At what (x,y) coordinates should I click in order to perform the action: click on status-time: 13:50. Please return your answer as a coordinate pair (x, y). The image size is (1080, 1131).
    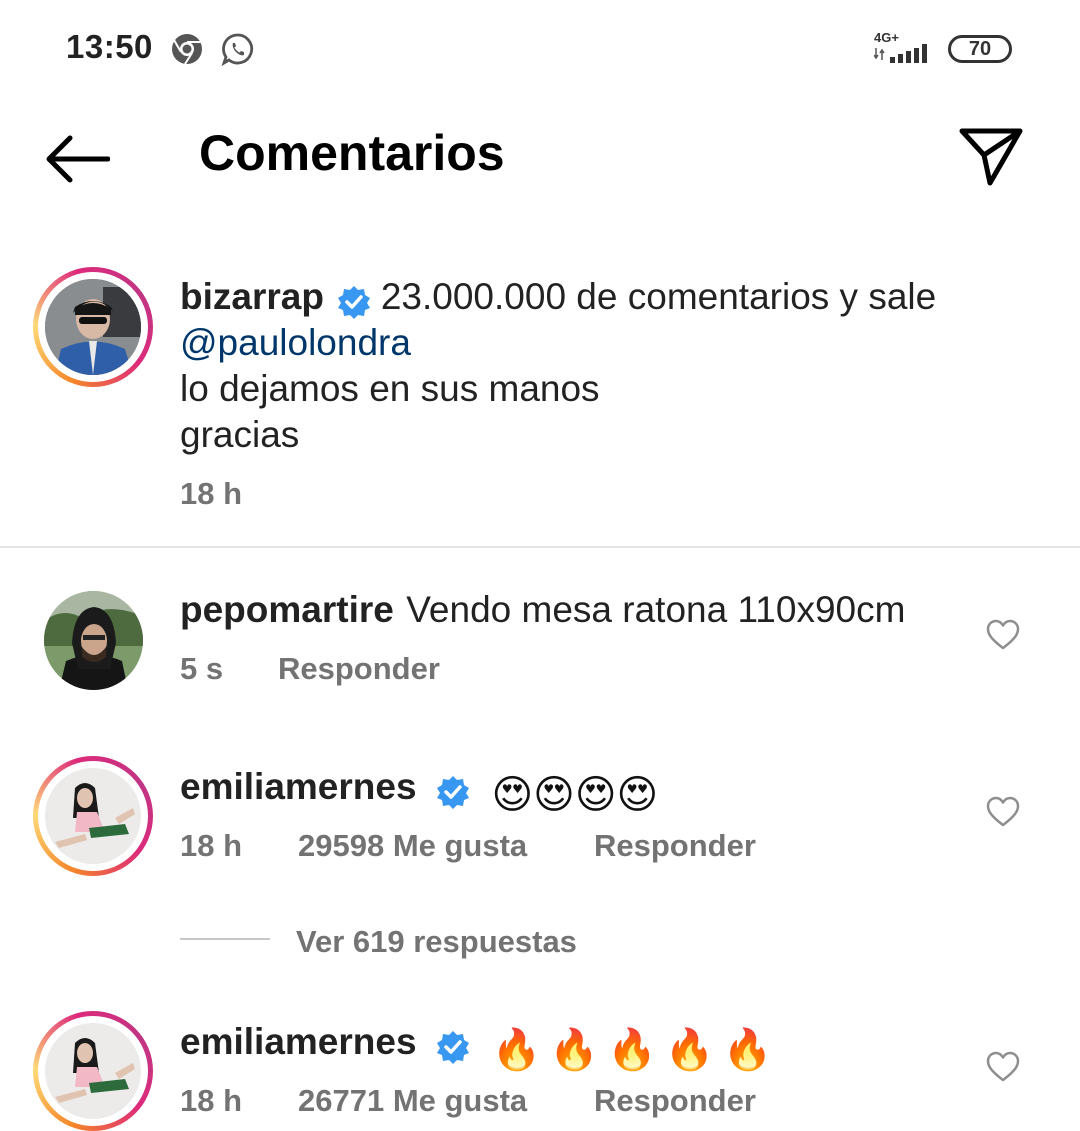
    Looking at the image, I should click on (109, 46).